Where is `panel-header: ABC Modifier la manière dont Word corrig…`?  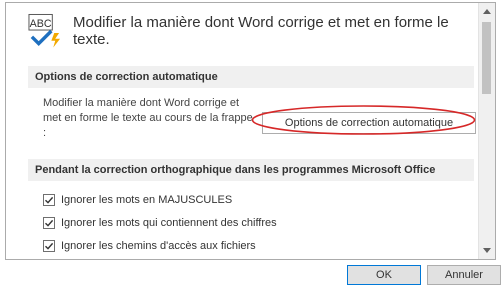
panel-header: ABC Modifier la manière dont Word corrig… is located at coordinates (253, 31).